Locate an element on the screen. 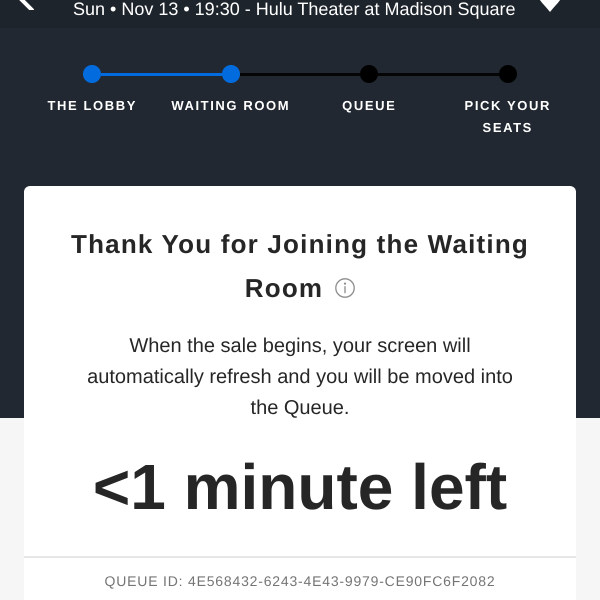 The width and height of the screenshot is (600, 600). countdown-text: <1 minute left is located at coordinates (300, 487).